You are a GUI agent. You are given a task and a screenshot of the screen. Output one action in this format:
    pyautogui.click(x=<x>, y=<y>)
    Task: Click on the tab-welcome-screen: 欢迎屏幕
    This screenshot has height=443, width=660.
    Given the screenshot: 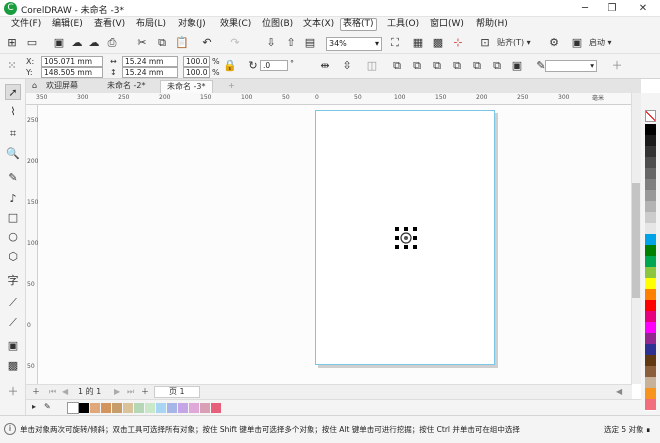 What is the action you would take?
    pyautogui.click(x=62, y=86)
    